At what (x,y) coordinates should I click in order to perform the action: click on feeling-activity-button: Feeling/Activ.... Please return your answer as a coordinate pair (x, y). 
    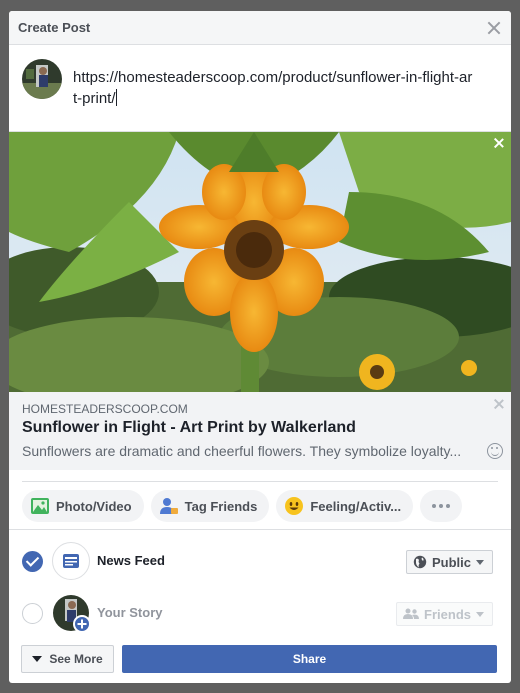
    Looking at the image, I should click on (345, 506).